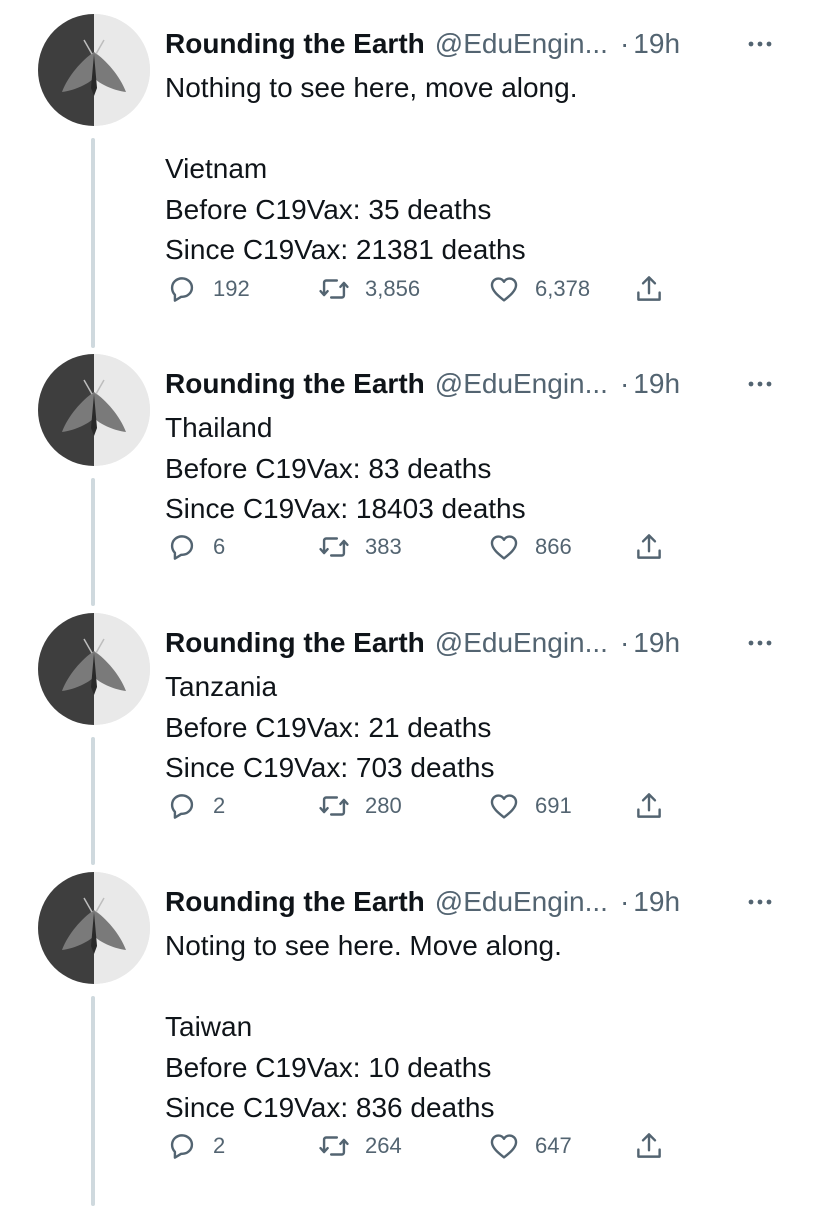 The height and width of the screenshot is (1206, 820). Describe the element at coordinates (328, 209) in the screenshot. I see `tweet-text-line: Before C19Vax: 35 deaths` at that location.